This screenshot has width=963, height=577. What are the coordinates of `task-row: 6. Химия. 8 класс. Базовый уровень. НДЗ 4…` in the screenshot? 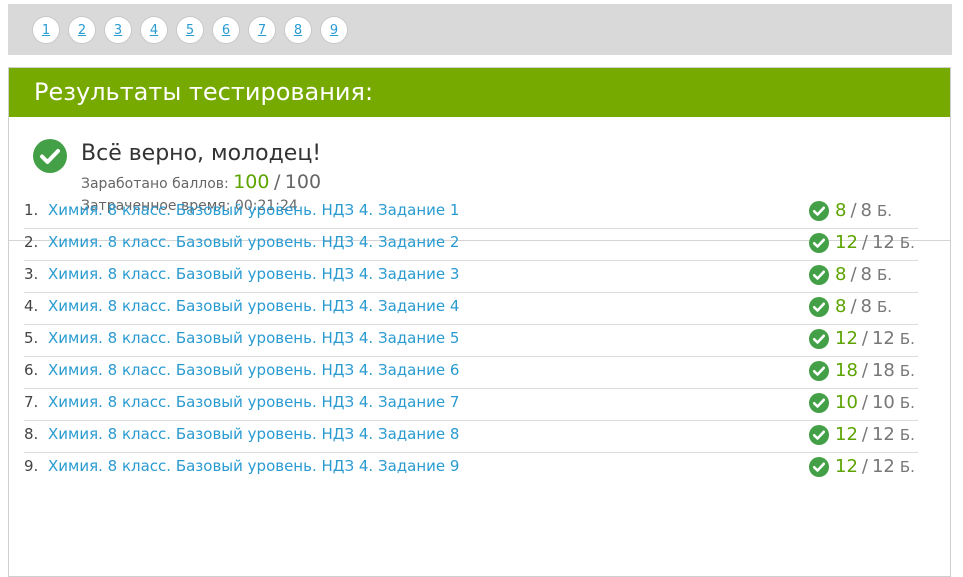 It's located at (471, 373).